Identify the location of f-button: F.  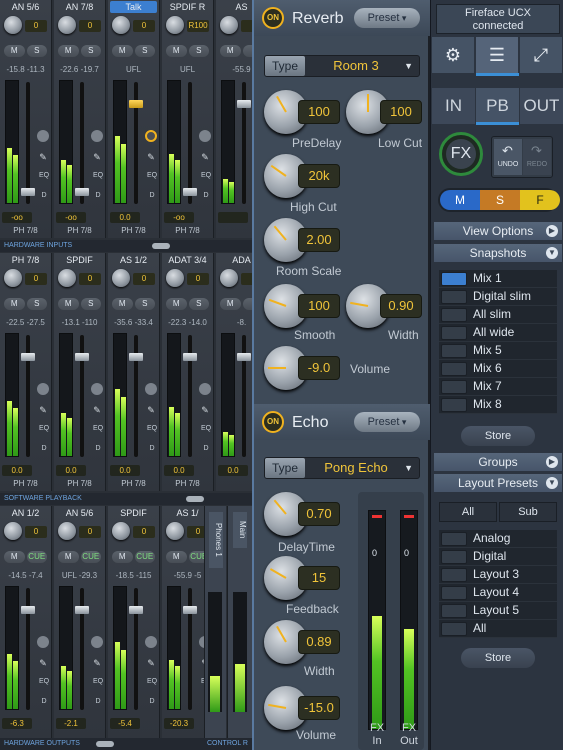
(540, 200).